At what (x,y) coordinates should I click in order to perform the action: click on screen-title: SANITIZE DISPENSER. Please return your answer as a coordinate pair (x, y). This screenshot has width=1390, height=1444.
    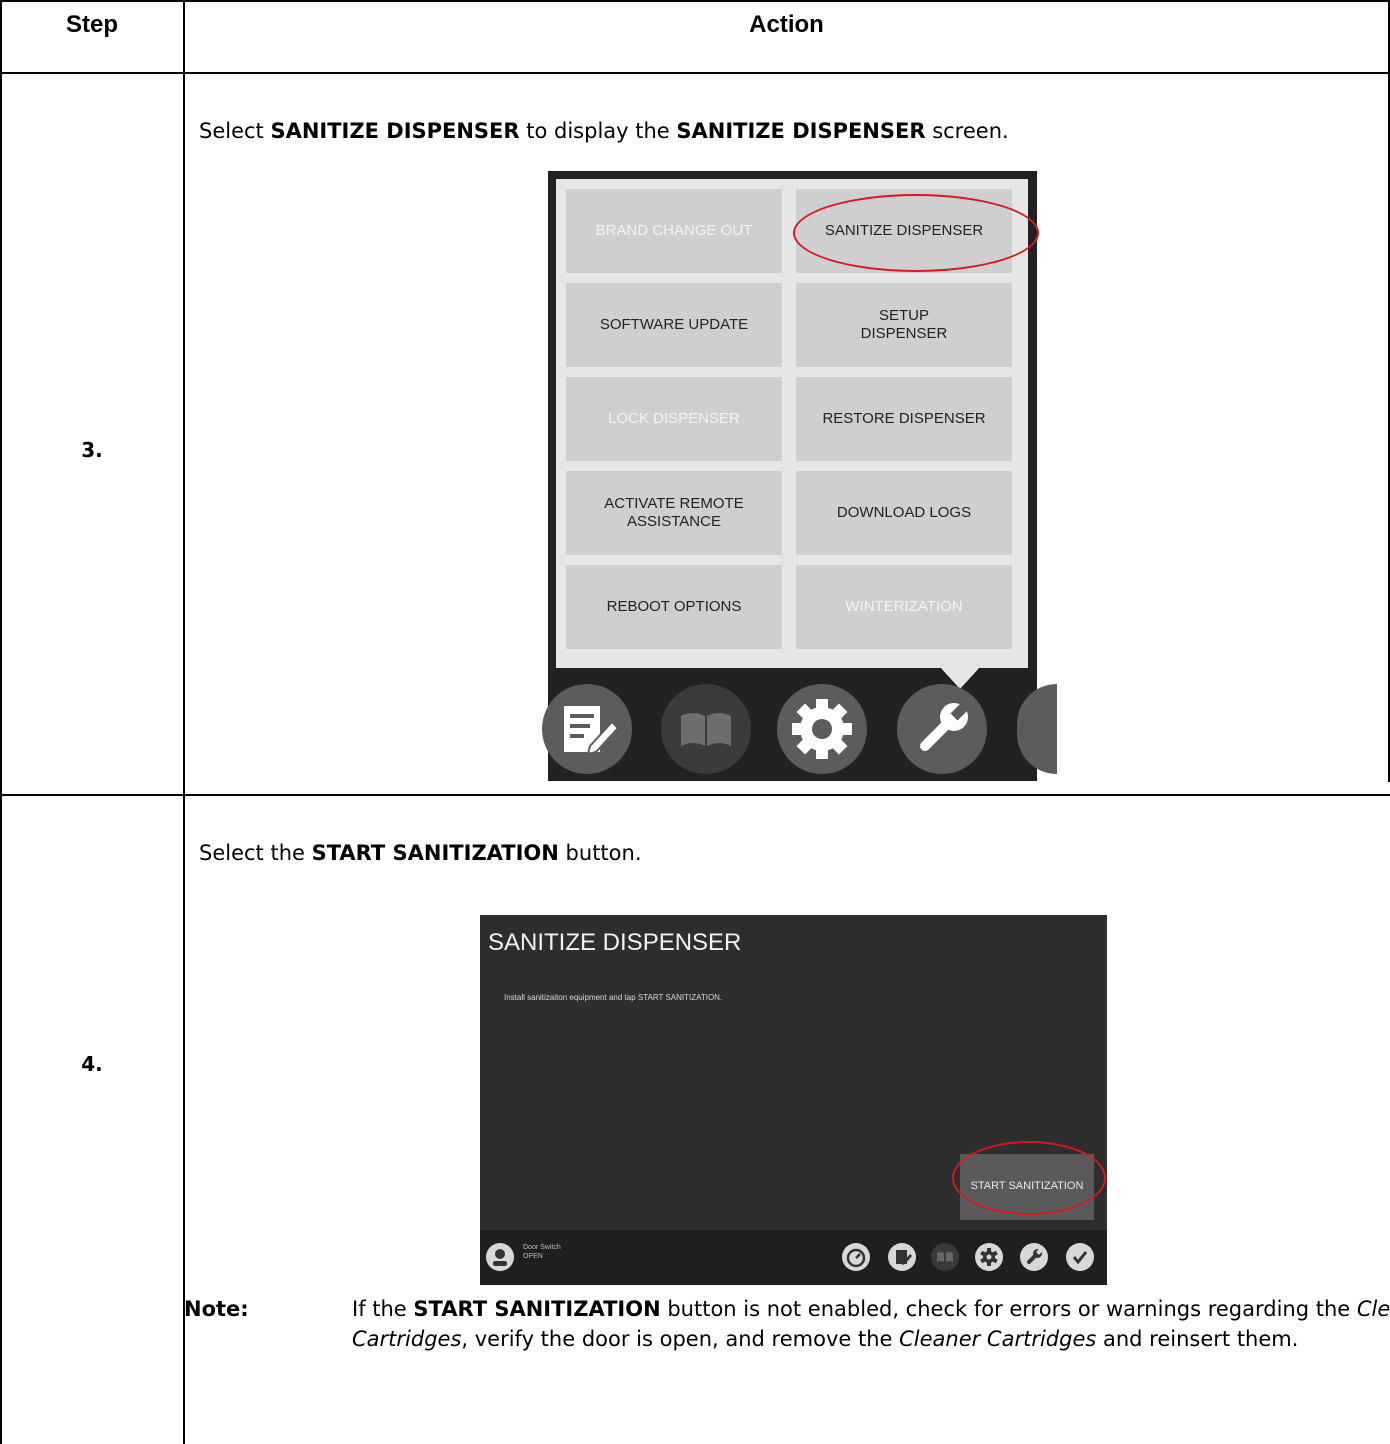
    Looking at the image, I should click on (615, 942).